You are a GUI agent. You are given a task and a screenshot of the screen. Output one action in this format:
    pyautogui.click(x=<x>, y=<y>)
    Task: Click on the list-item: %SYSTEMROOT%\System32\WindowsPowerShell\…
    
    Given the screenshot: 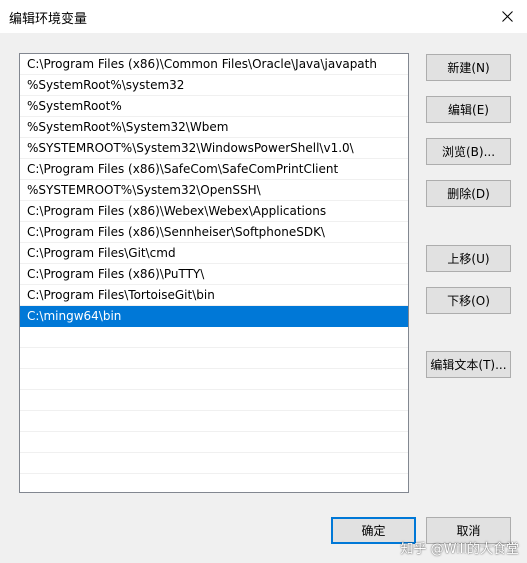 What is the action you would take?
    pyautogui.click(x=214, y=148)
    